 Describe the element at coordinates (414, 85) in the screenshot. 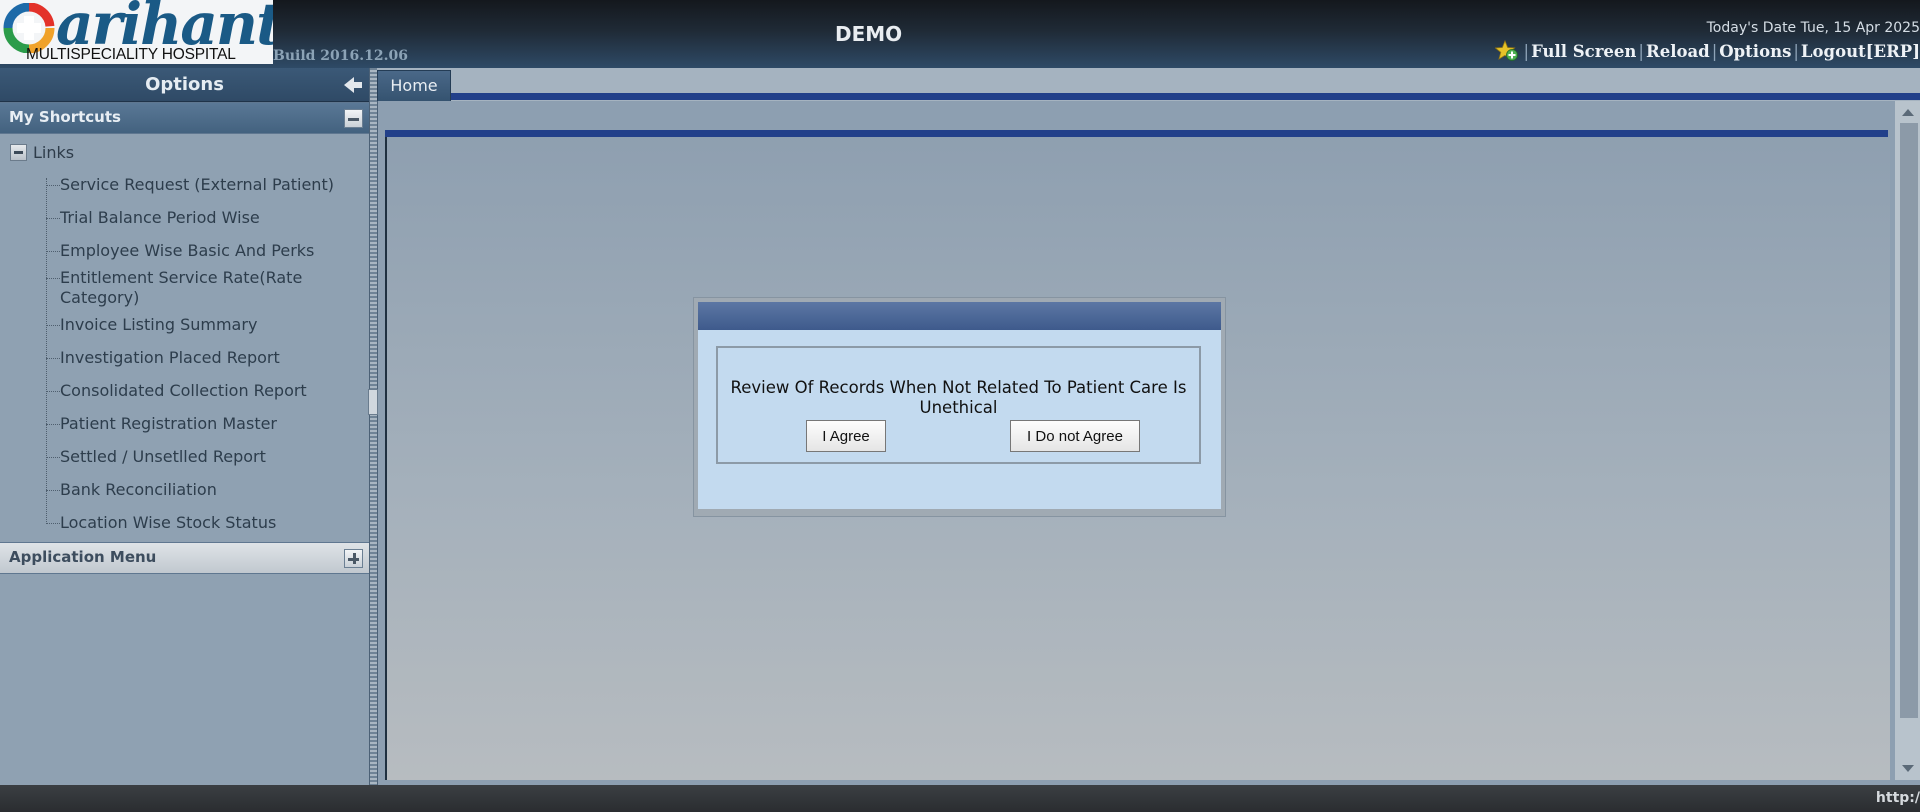

I see `tab-home: Home` at that location.